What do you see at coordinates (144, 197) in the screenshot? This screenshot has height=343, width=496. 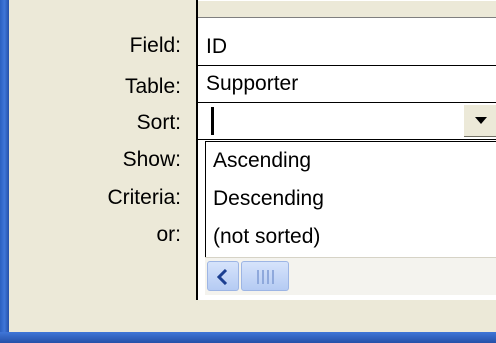 I see `criteria-label: Criteria:` at bounding box center [144, 197].